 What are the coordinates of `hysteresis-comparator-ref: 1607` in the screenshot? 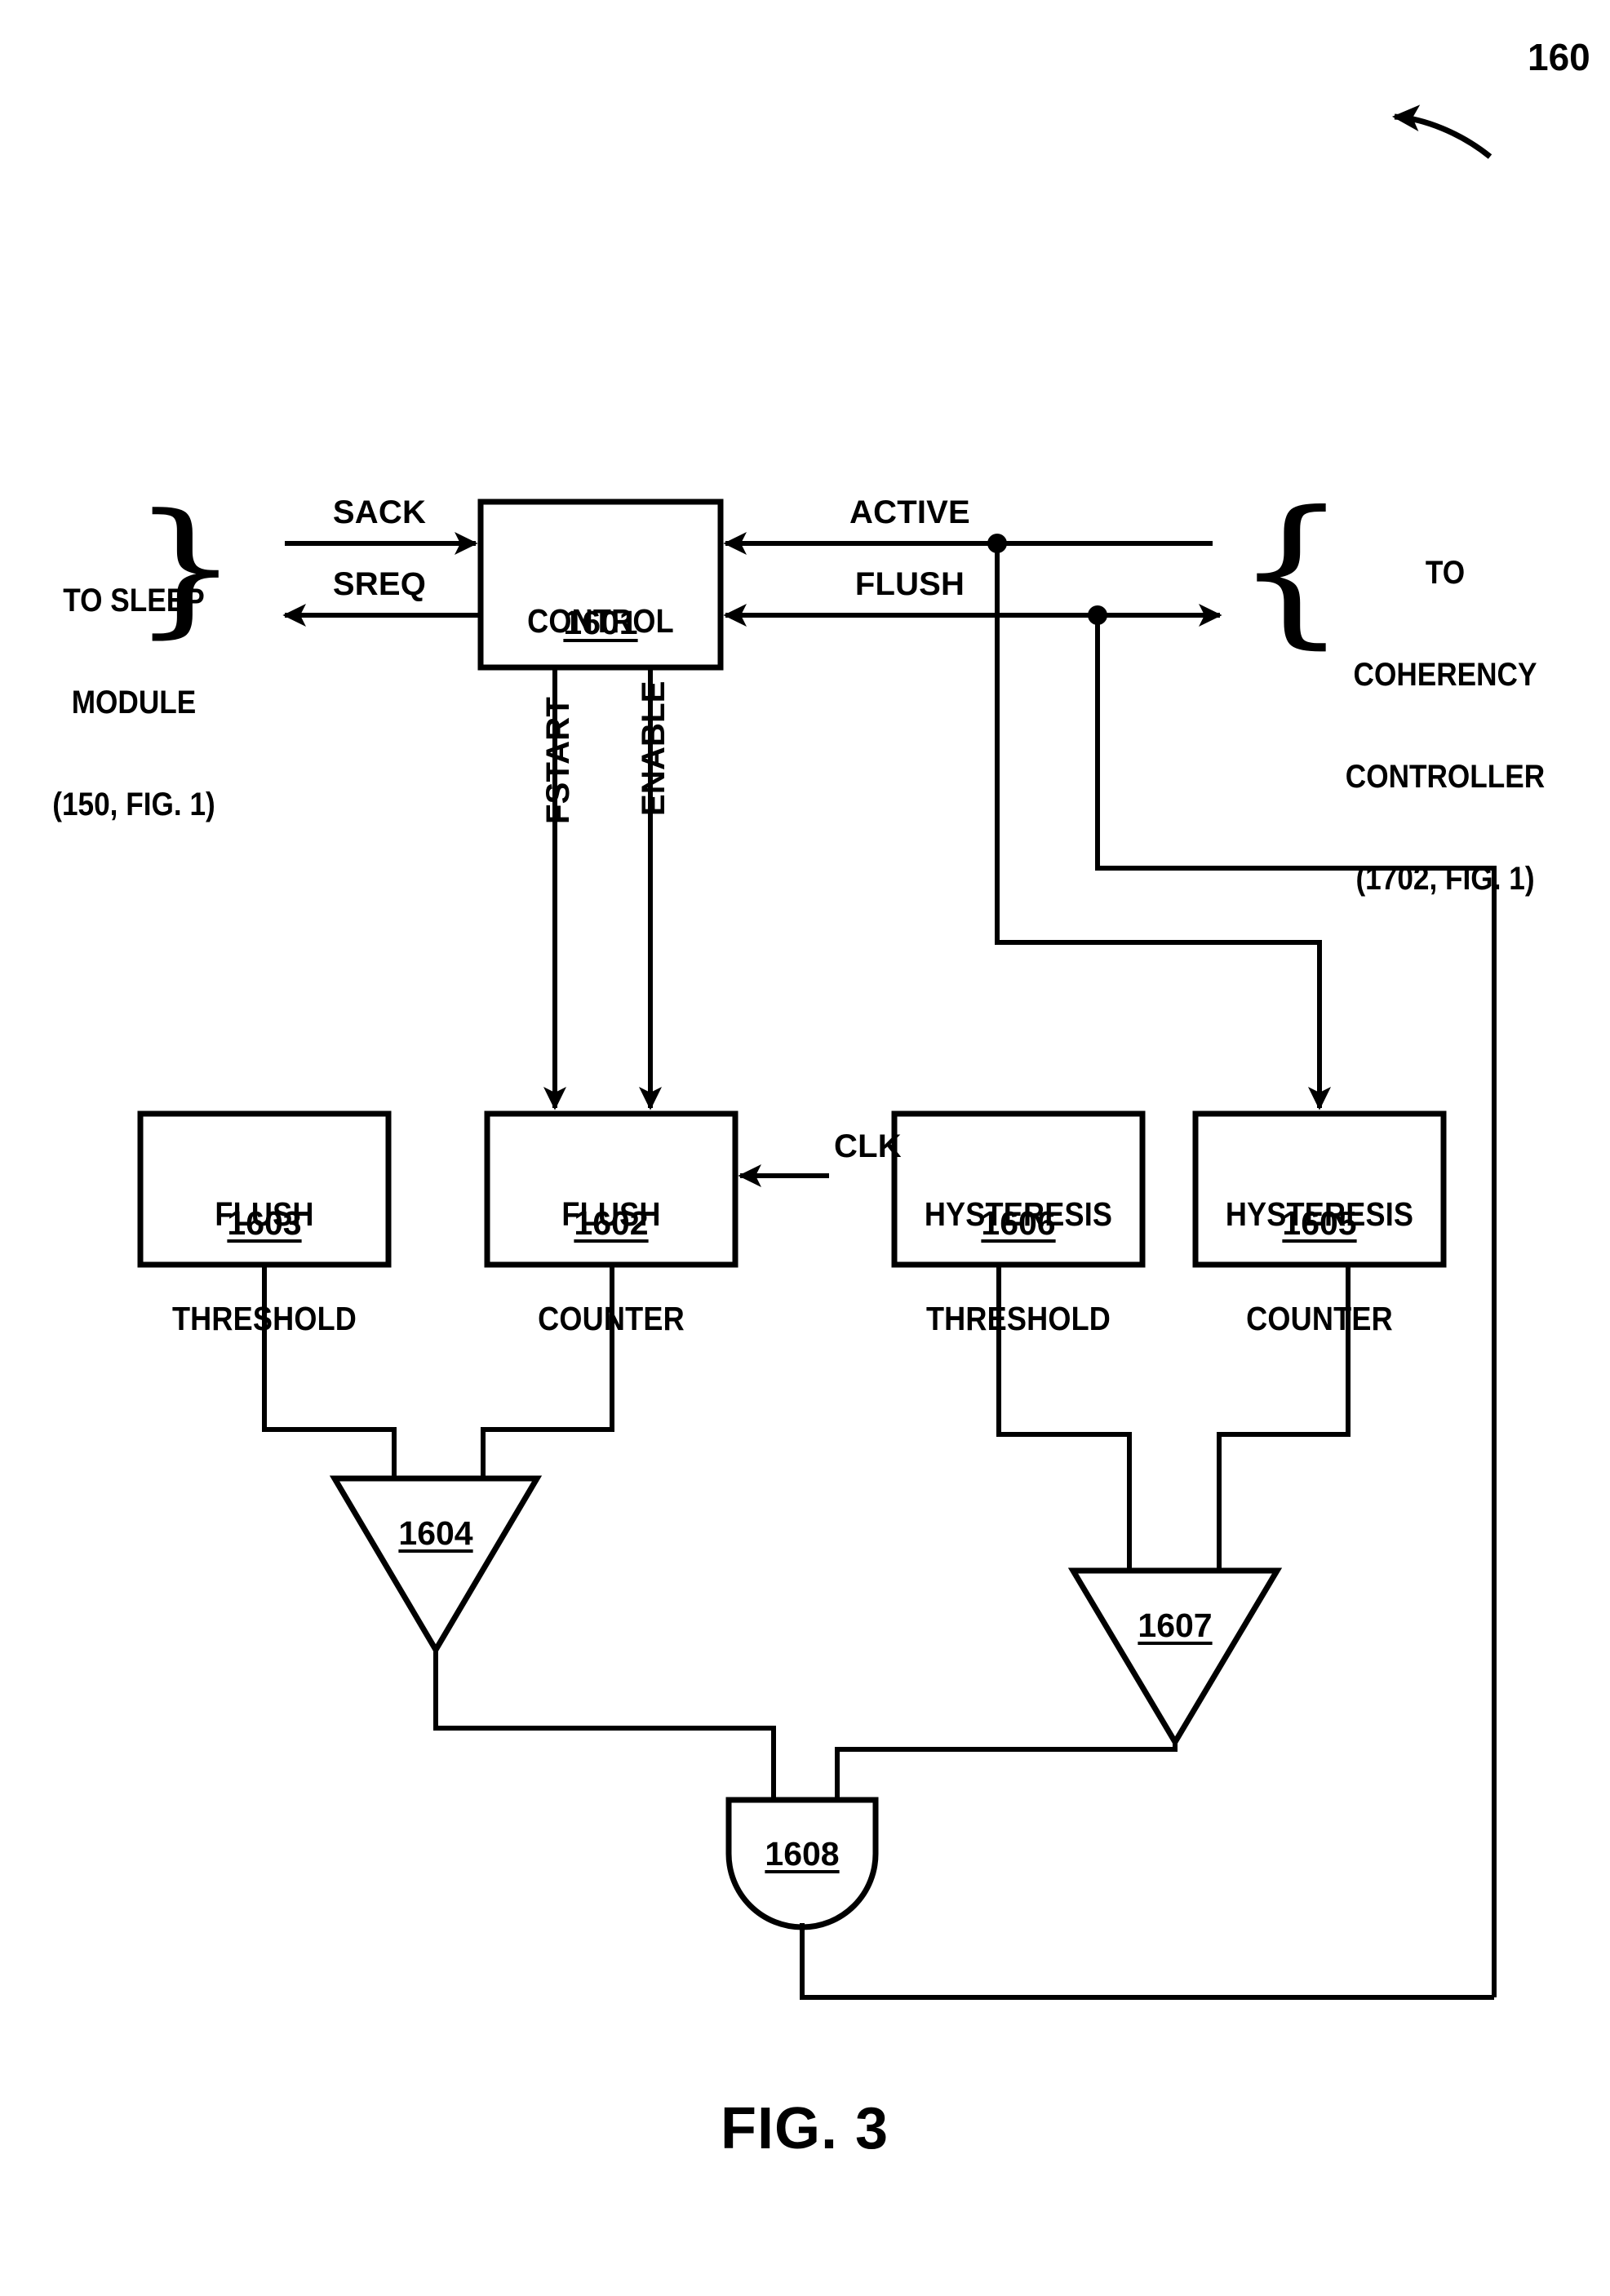 It's located at (1175, 1625).